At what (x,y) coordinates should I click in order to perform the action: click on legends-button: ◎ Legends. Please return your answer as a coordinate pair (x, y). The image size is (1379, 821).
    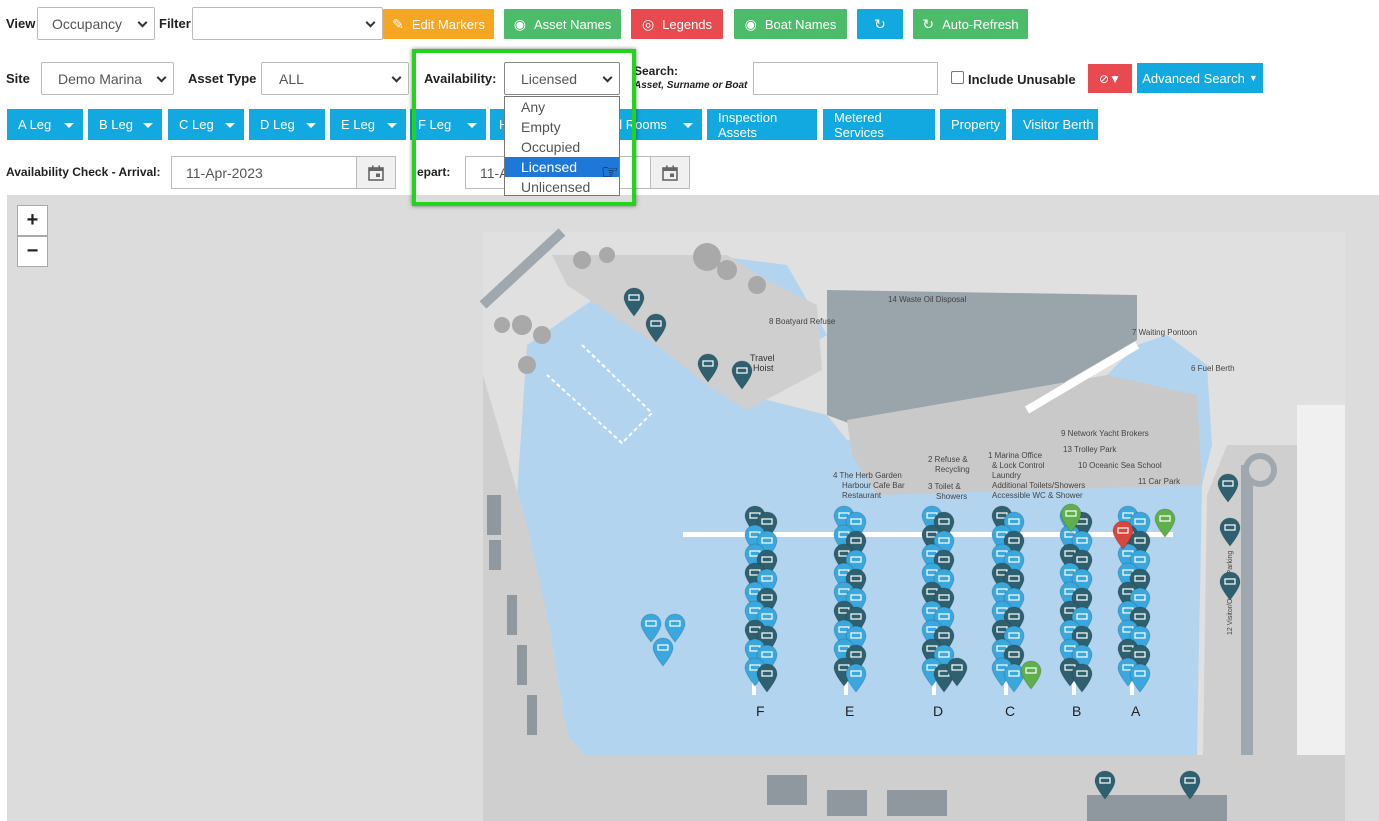
    Looking at the image, I should click on (677, 24).